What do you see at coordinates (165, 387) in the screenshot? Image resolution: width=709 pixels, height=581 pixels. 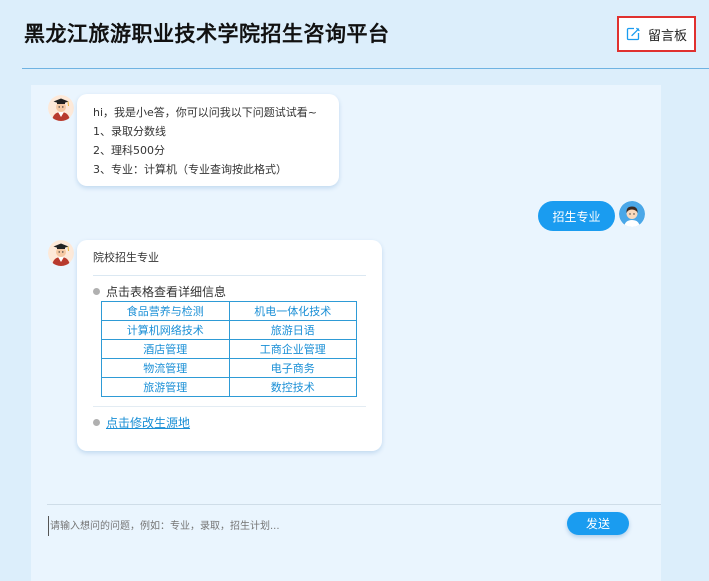 I see `major-cell: 旅游管理` at bounding box center [165, 387].